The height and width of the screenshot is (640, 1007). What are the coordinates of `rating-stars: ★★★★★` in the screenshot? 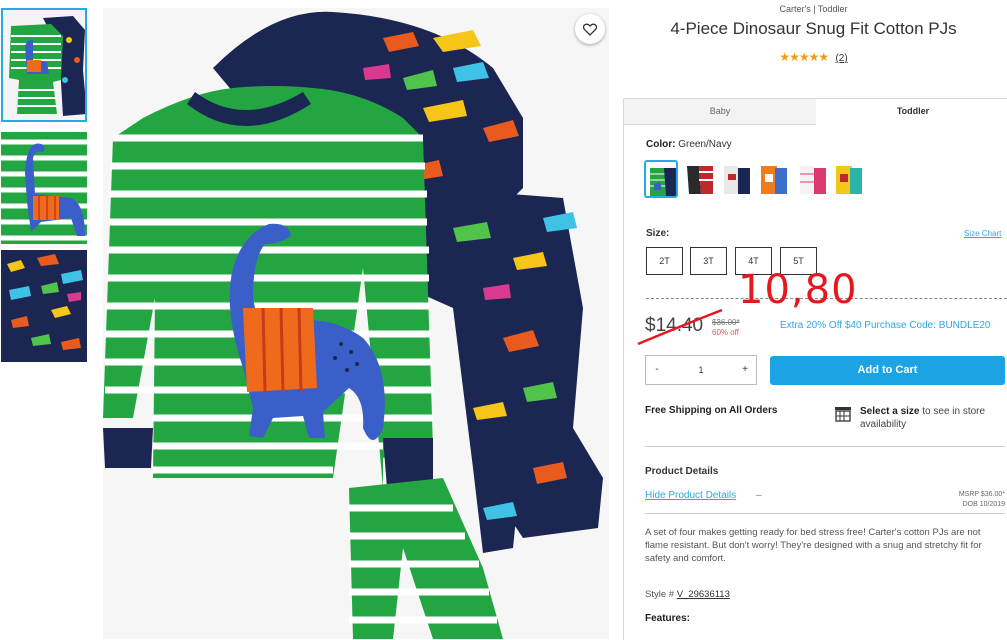 It's located at (804, 57).